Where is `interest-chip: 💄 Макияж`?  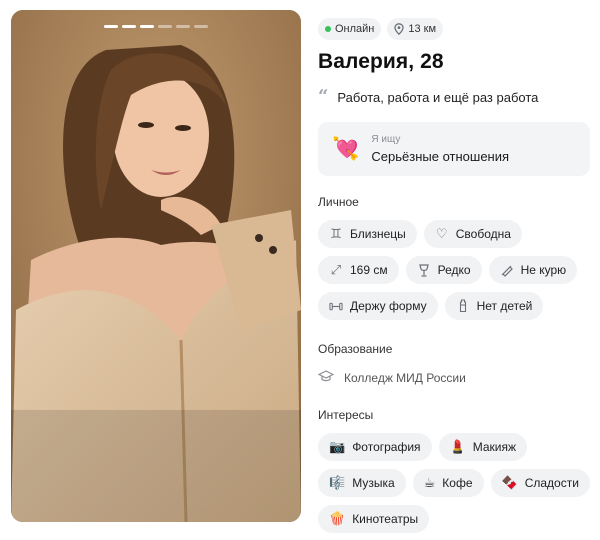 interest-chip: 💄 Макияж is located at coordinates (483, 447).